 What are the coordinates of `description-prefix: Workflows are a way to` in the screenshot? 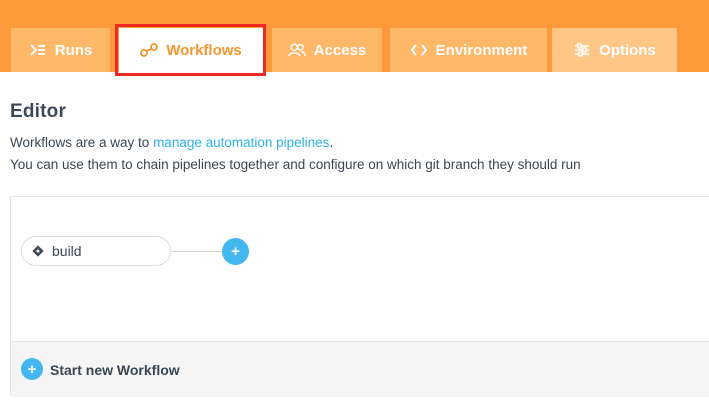 It's located at (82, 142).